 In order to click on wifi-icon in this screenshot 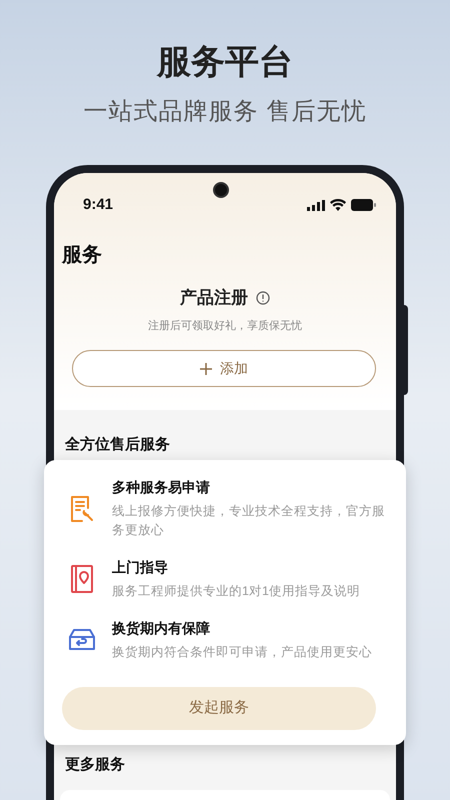, I will do `click(338, 205)`.